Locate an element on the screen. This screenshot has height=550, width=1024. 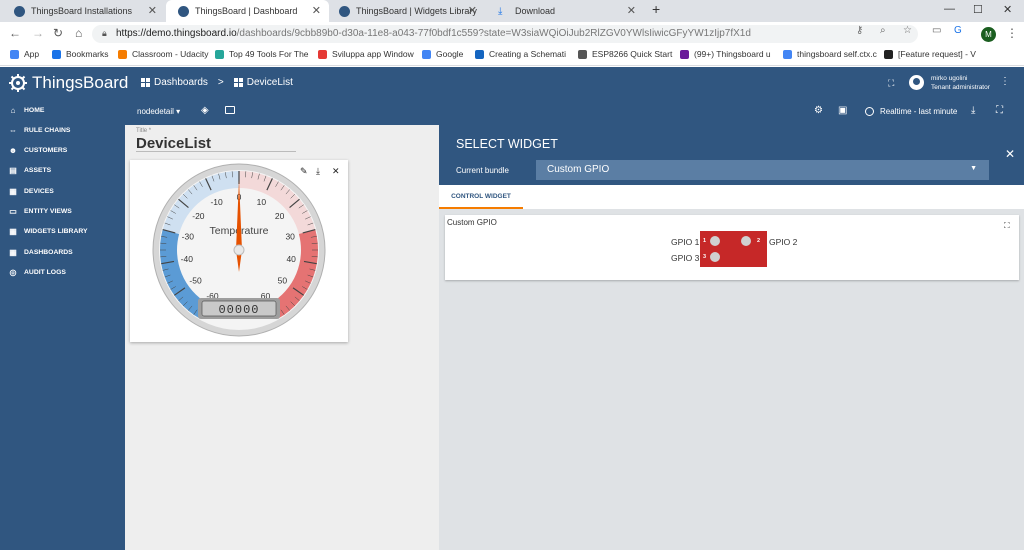
layout-icon: ▣ is located at coordinates (842, 110).